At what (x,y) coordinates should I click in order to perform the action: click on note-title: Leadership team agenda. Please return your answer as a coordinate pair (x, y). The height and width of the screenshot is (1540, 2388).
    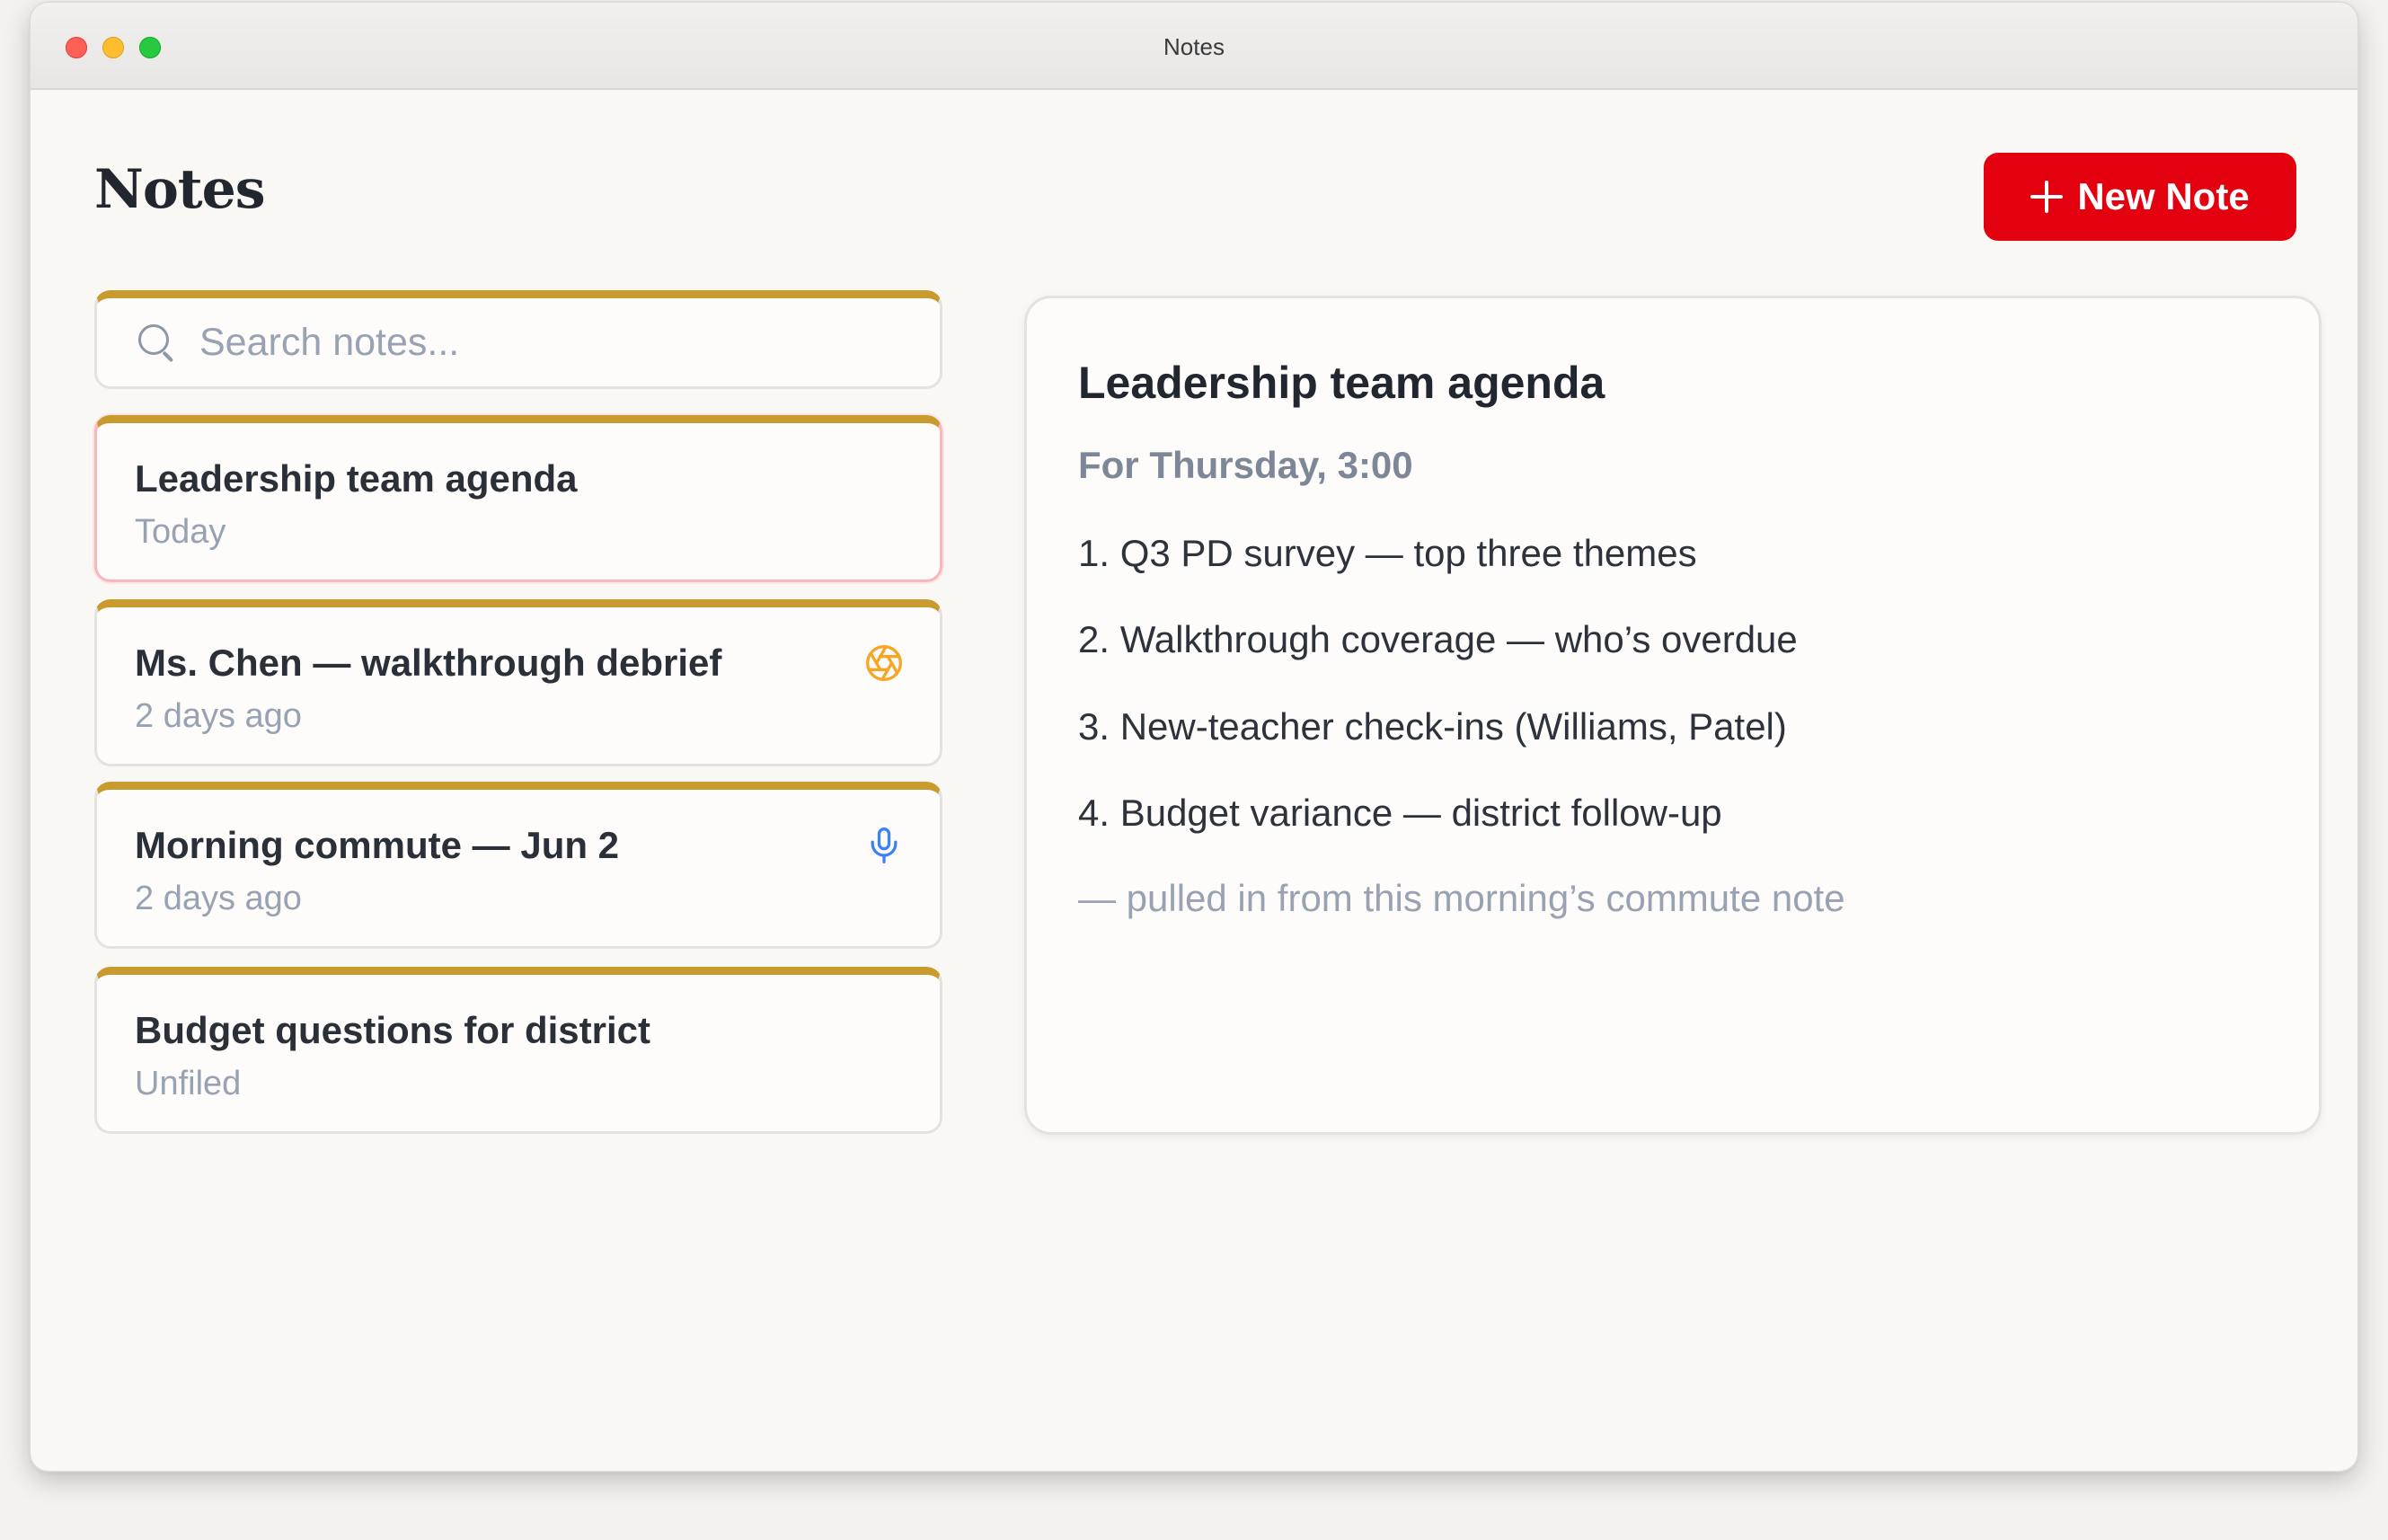
    Looking at the image, I should click on (356, 478).